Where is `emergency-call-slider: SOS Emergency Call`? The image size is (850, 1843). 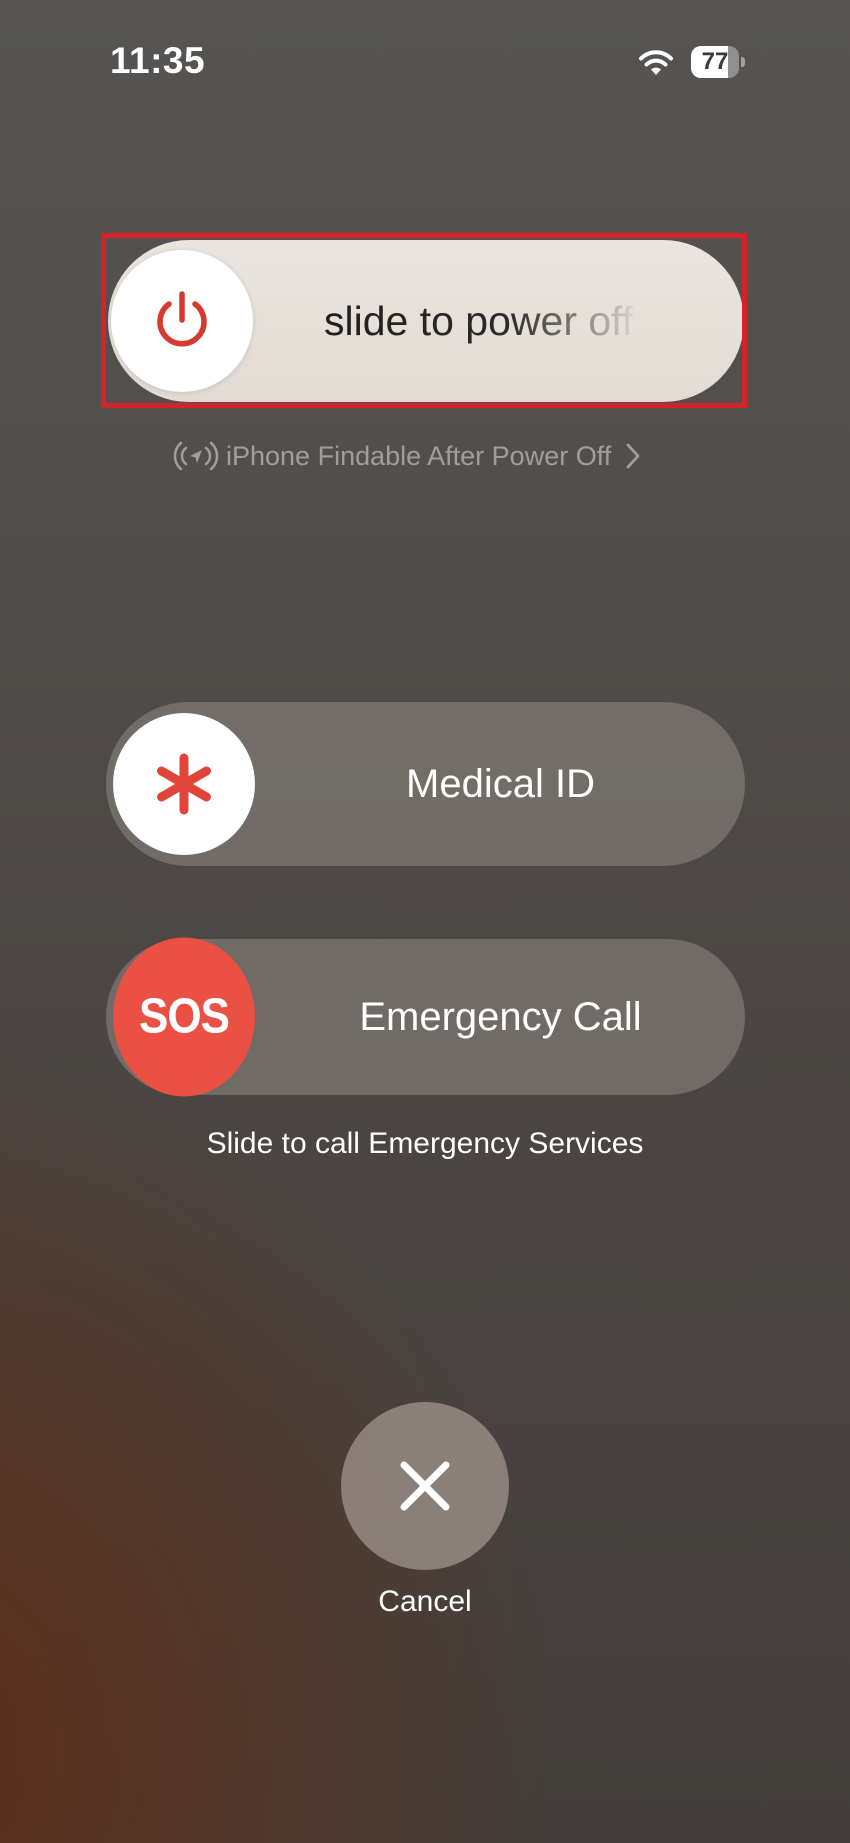
emergency-call-slider: SOS Emergency Call is located at coordinates (425, 1017).